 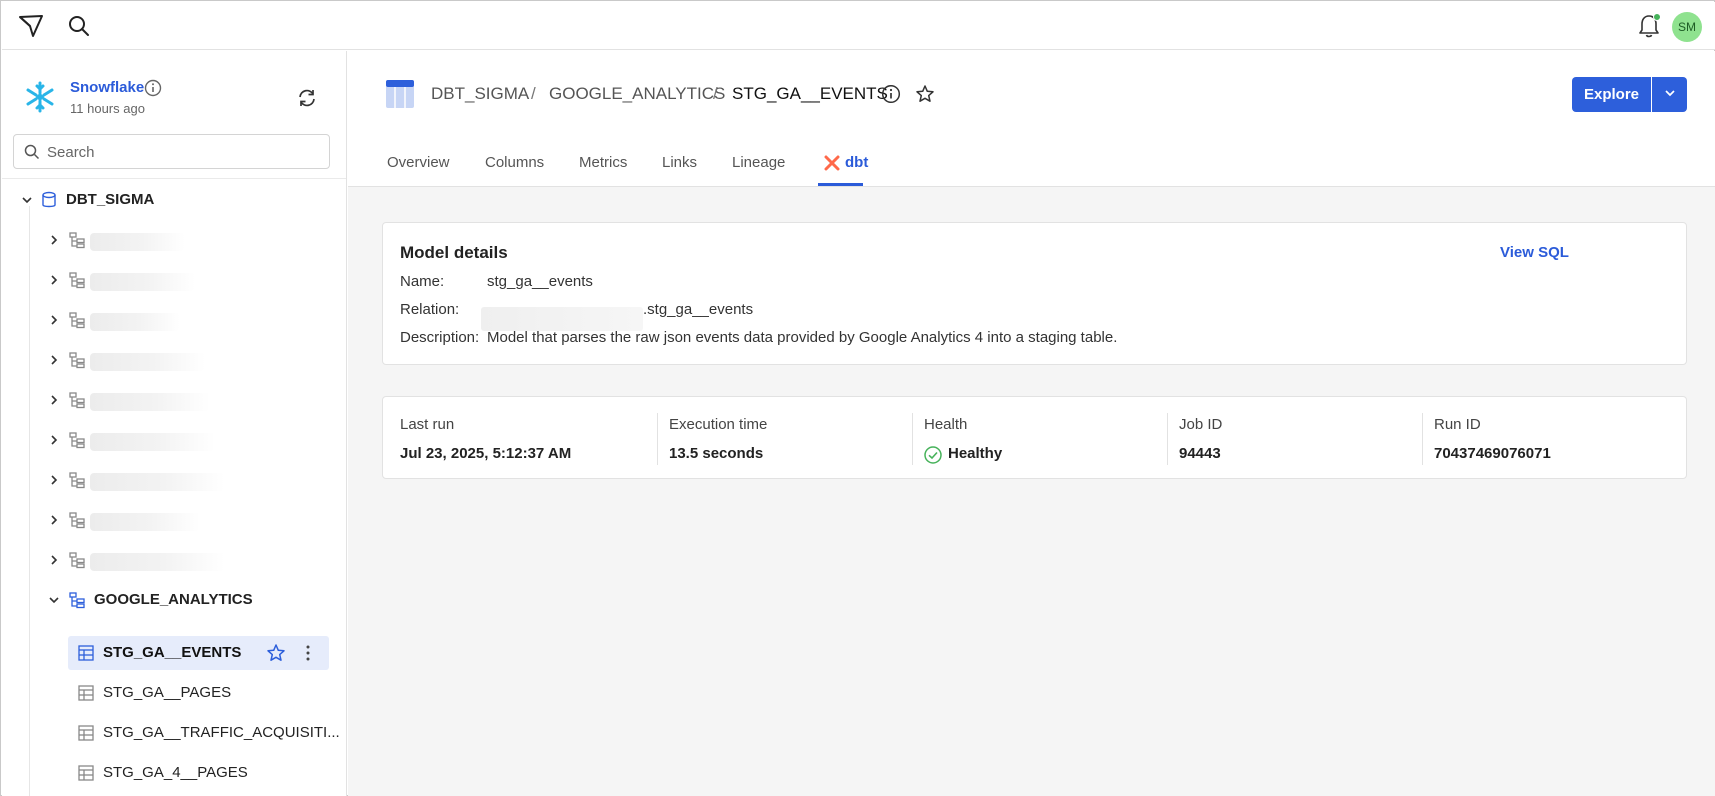 I want to click on explore-dropdown-button, so click(x=1669, y=94).